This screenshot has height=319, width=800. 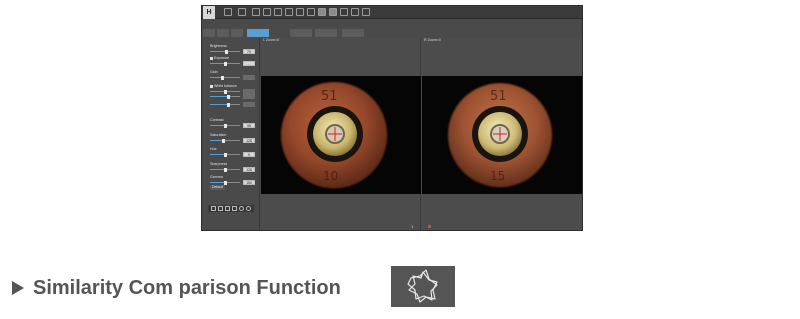 I want to click on measure-icon, so click(x=333, y=12).